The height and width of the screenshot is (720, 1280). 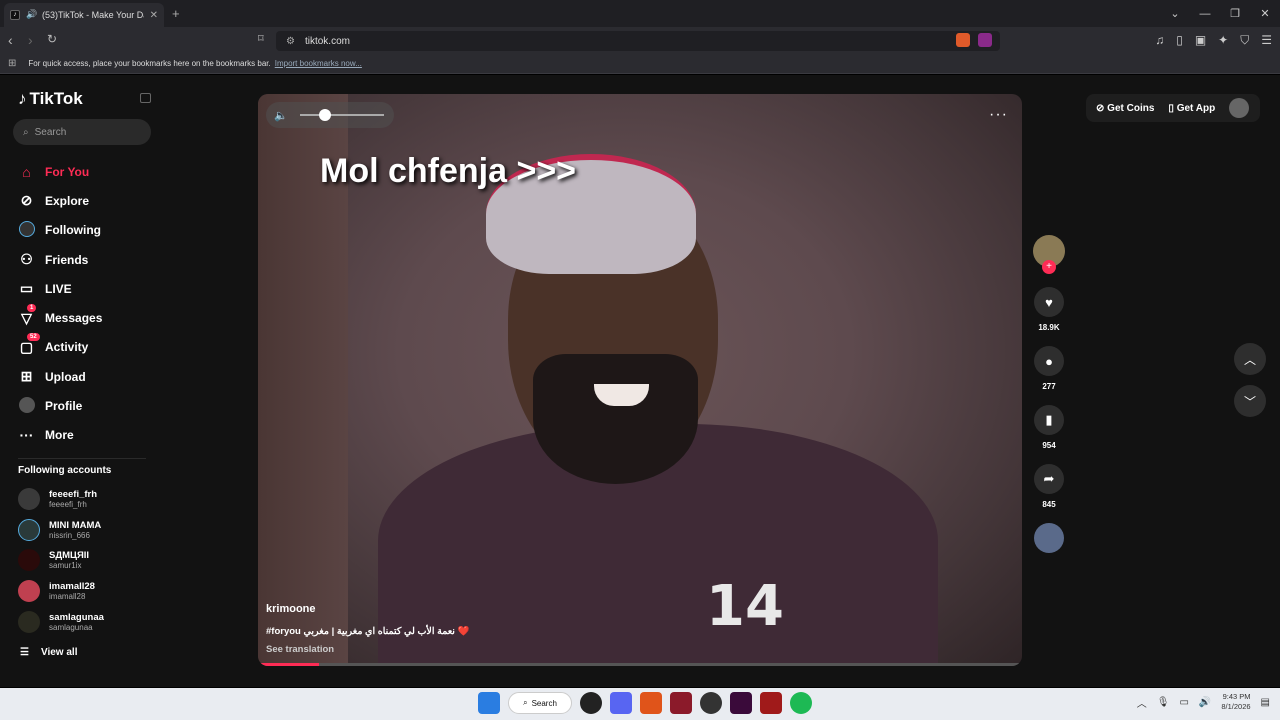 I want to click on account-item: MINI MAMA nissrin_666, so click(x=88, y=530).